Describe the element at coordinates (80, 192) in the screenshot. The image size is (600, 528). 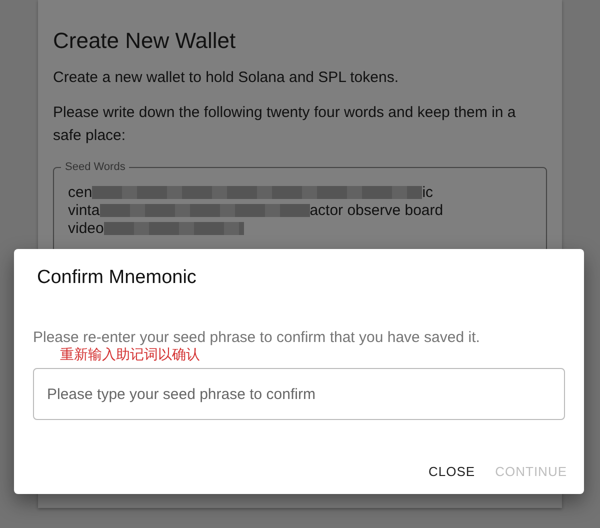
I see `seed-word-text: cen` at that location.